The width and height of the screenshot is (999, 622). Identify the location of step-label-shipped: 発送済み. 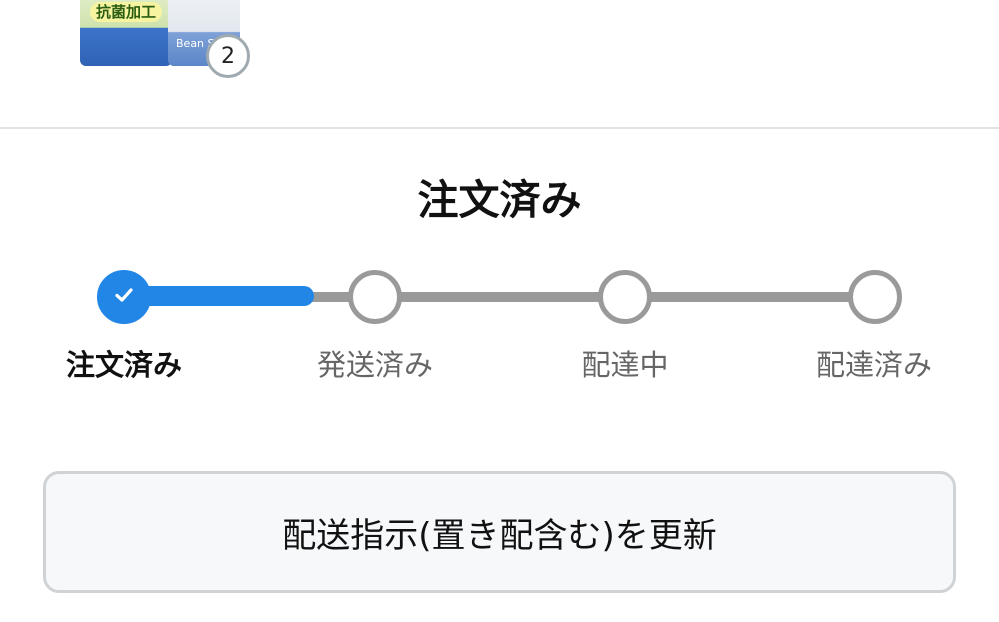
(374, 365).